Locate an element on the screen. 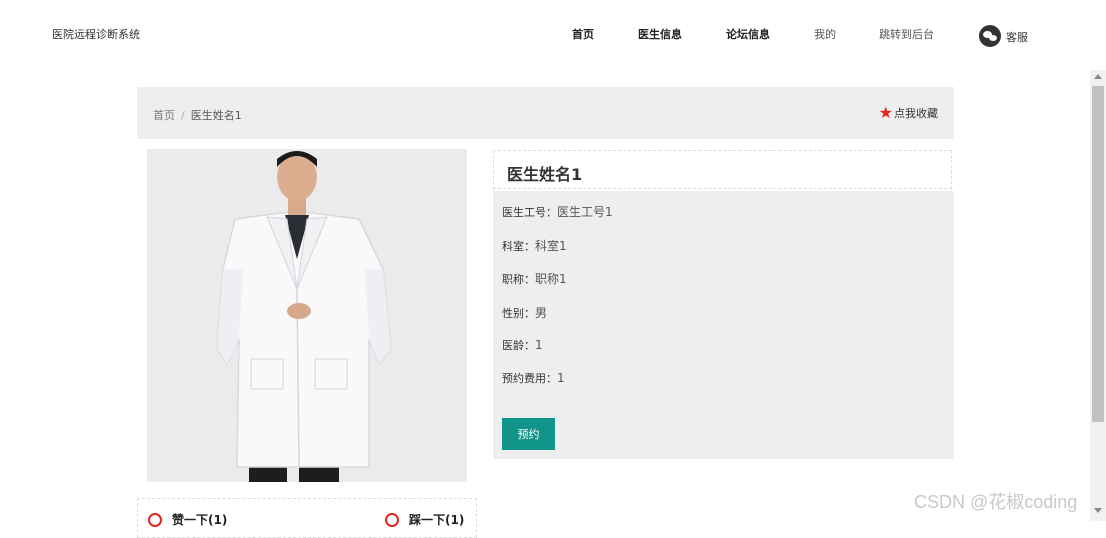 This screenshot has height=538, width=1106. app-title: 医院远程诊断系统 is located at coordinates (96, 34).